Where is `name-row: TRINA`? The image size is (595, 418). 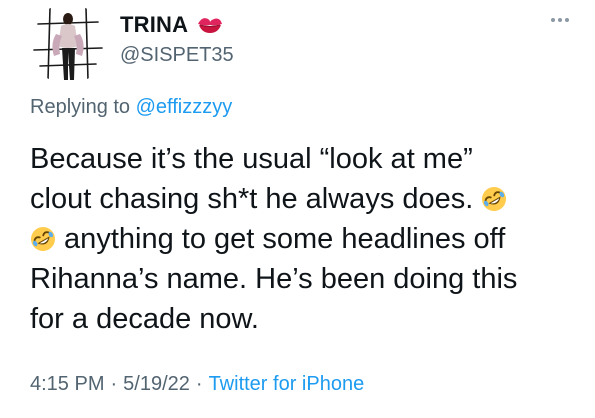 name-row: TRINA is located at coordinates (177, 25).